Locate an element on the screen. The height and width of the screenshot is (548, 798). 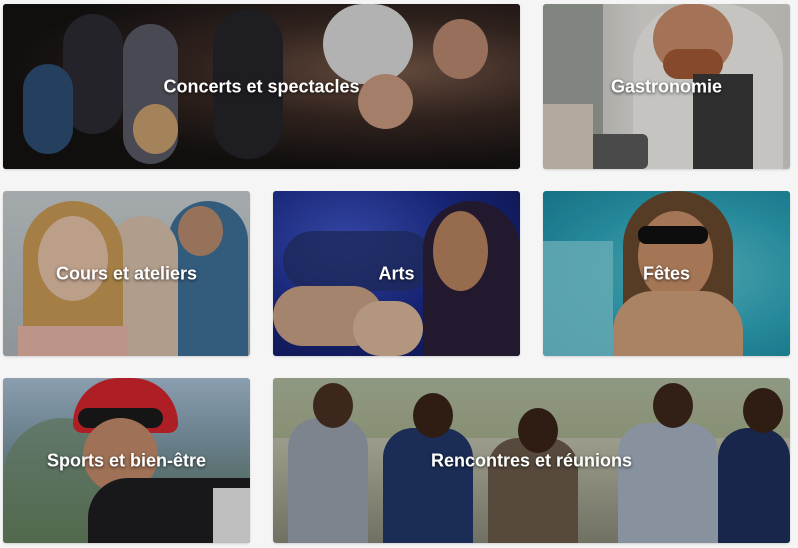
category-tile-gastronomie: Gastronomie is located at coordinates (666, 86).